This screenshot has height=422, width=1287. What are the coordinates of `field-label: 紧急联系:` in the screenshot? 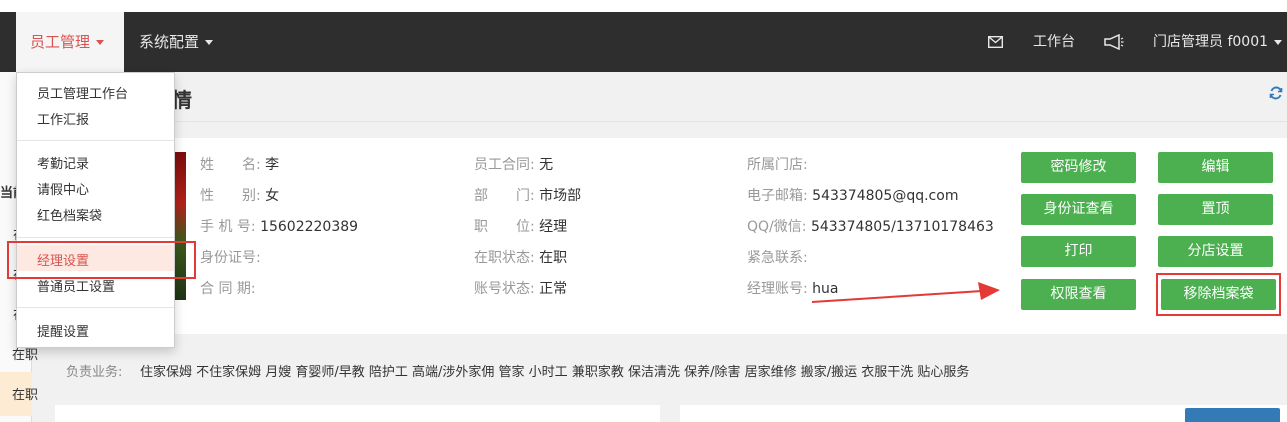 It's located at (777, 258).